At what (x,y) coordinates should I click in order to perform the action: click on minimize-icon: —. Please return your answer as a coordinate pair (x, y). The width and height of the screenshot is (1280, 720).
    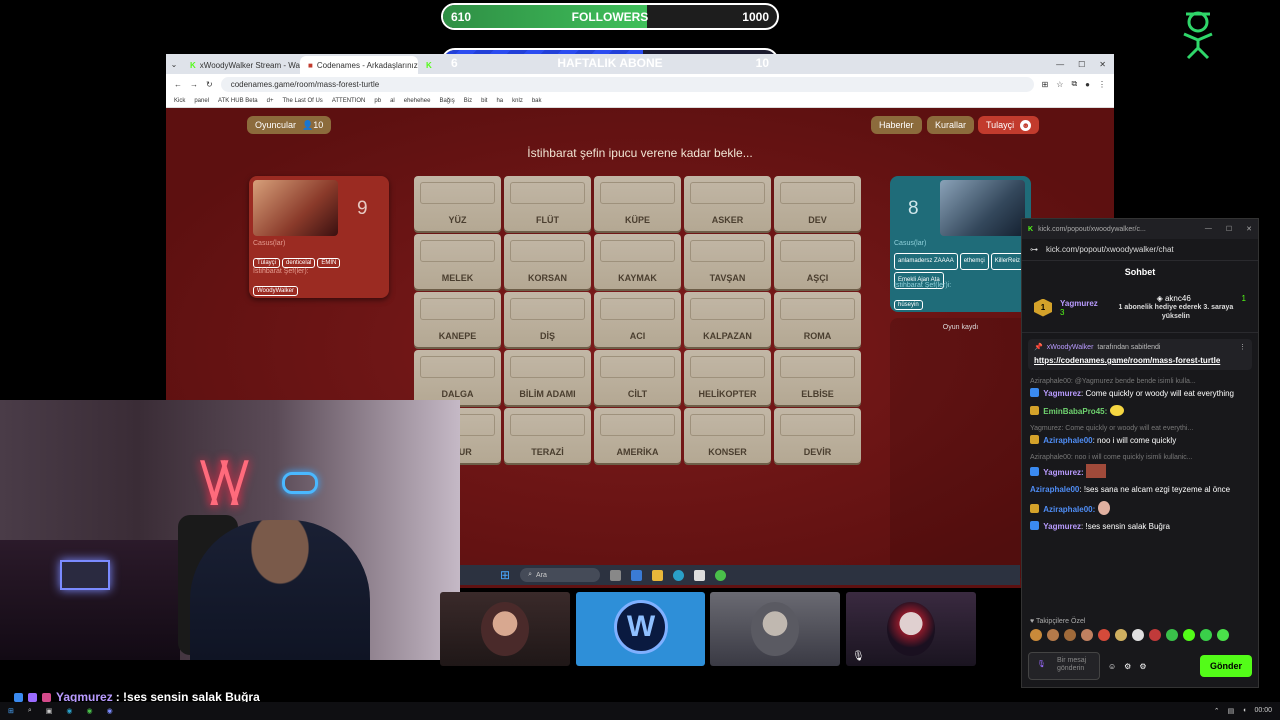
    Looking at the image, I should click on (1060, 64).